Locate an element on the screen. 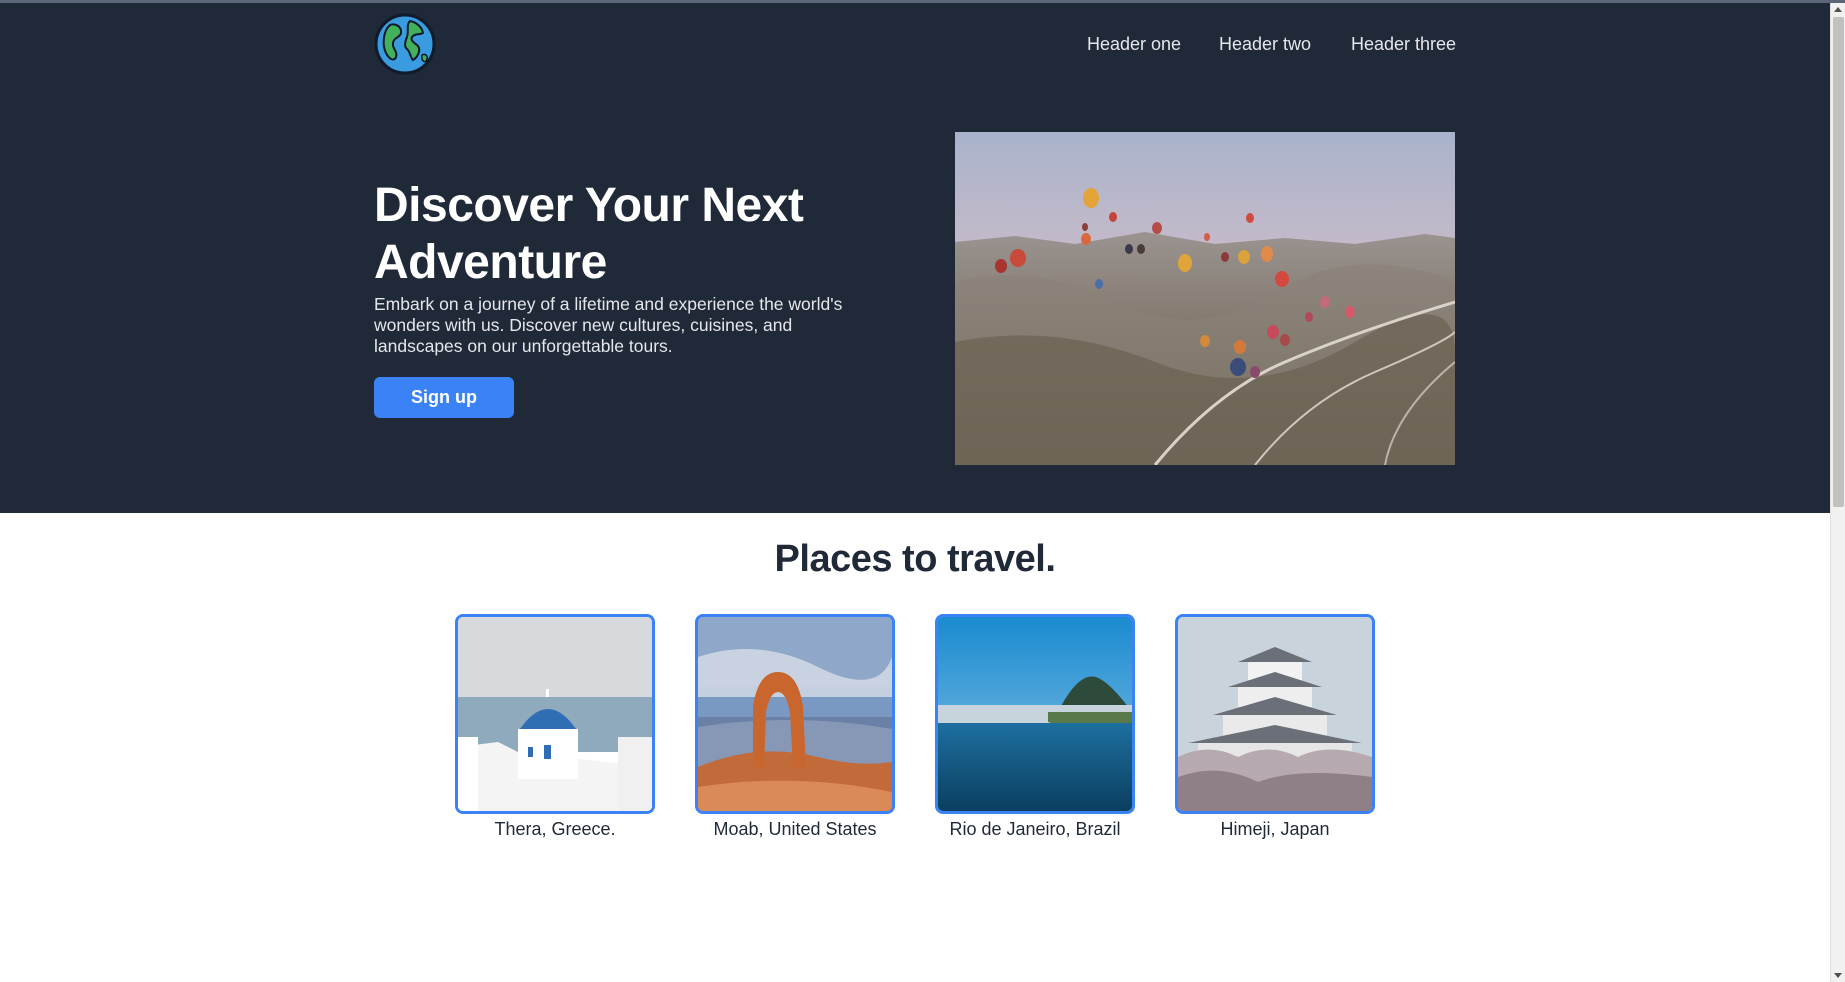 Image resolution: width=1845 pixels, height=982 pixels. page-scrollbar is located at coordinates (1837, 492).